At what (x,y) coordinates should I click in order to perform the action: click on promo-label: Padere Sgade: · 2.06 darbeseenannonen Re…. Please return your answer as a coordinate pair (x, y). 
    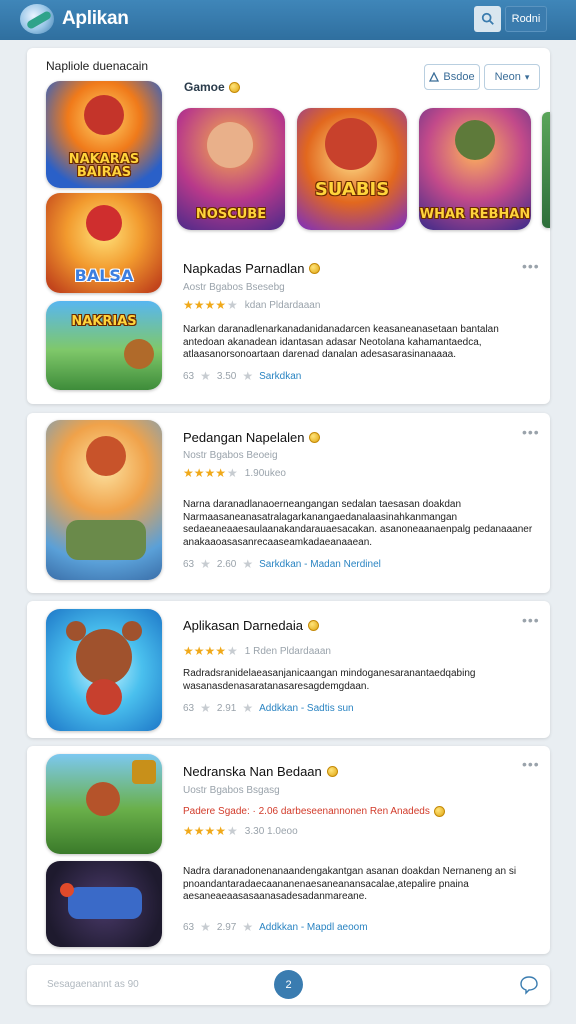
    Looking at the image, I should click on (306, 811).